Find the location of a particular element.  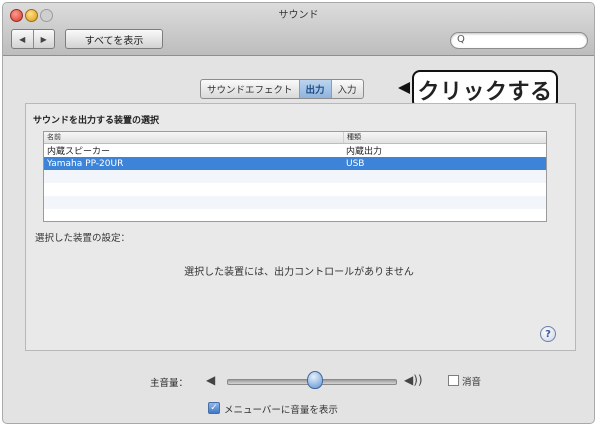

selected-device-settings-label: 選択した装置の設定： is located at coordinates (83, 238).